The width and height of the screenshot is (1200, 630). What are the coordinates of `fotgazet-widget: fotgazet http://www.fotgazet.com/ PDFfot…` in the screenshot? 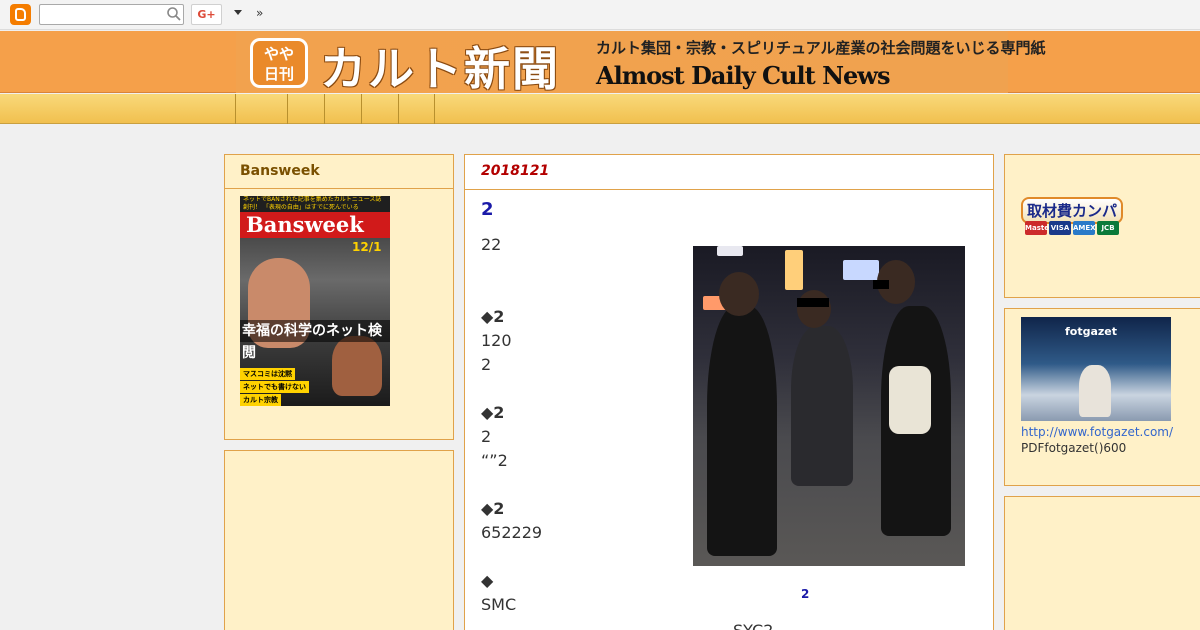 It's located at (1102, 397).